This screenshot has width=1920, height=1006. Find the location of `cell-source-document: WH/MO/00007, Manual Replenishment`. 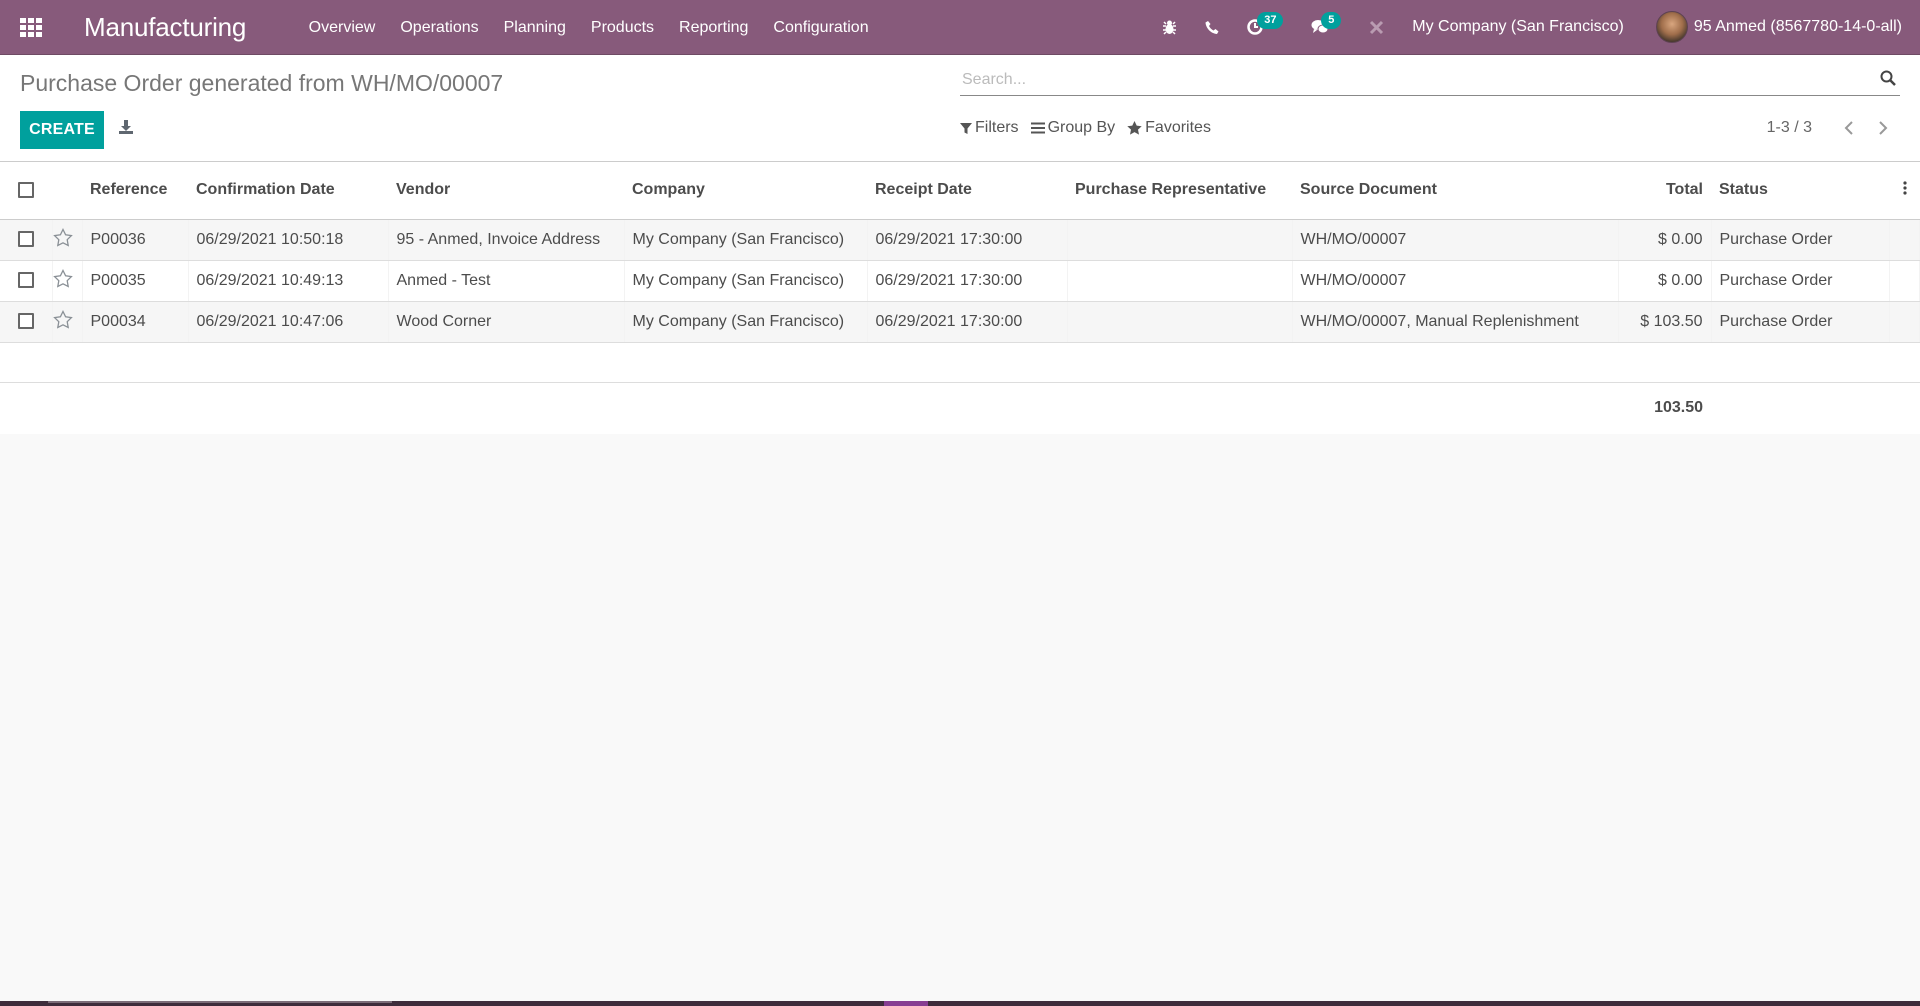

cell-source-document: WH/MO/00007, Manual Replenishment is located at coordinates (1455, 322).